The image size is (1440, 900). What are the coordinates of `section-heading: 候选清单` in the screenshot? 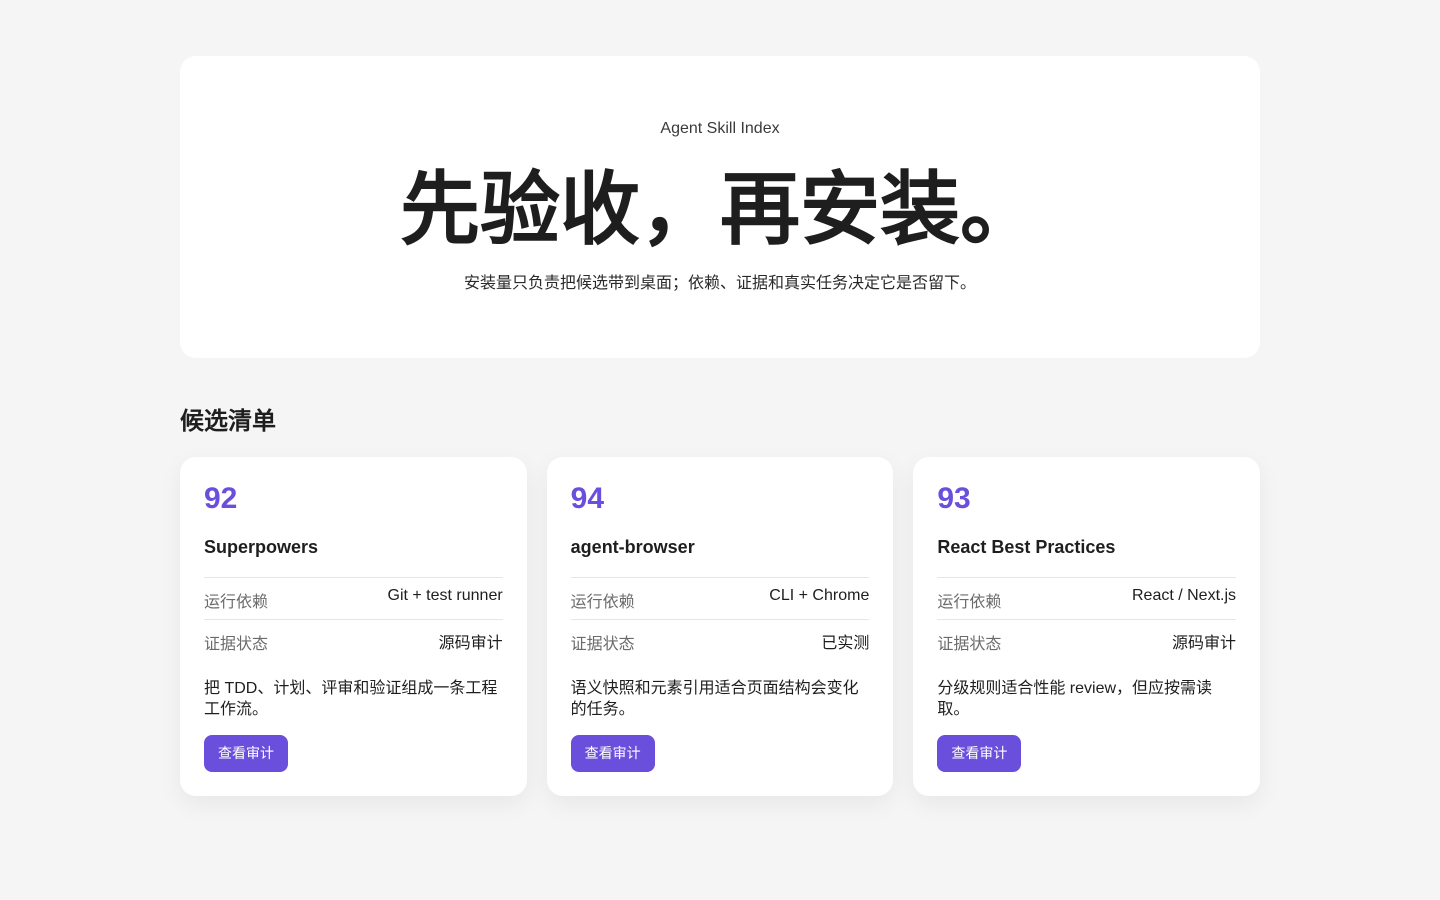 It's located at (228, 421).